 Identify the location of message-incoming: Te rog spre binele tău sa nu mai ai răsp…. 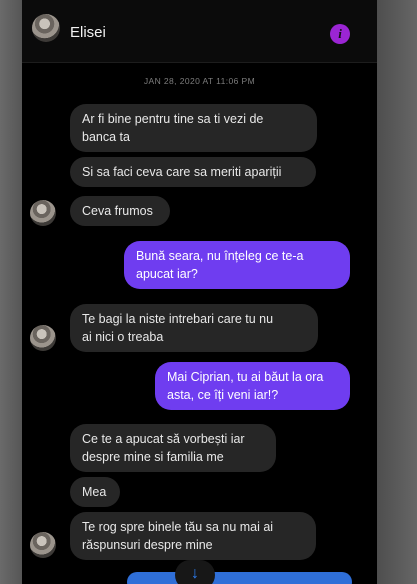
(193, 536).